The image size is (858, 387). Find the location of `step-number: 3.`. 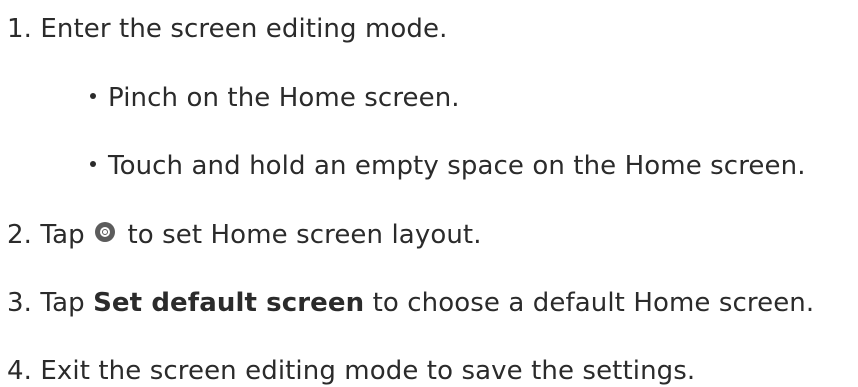

step-number: 3. is located at coordinates (20, 303).